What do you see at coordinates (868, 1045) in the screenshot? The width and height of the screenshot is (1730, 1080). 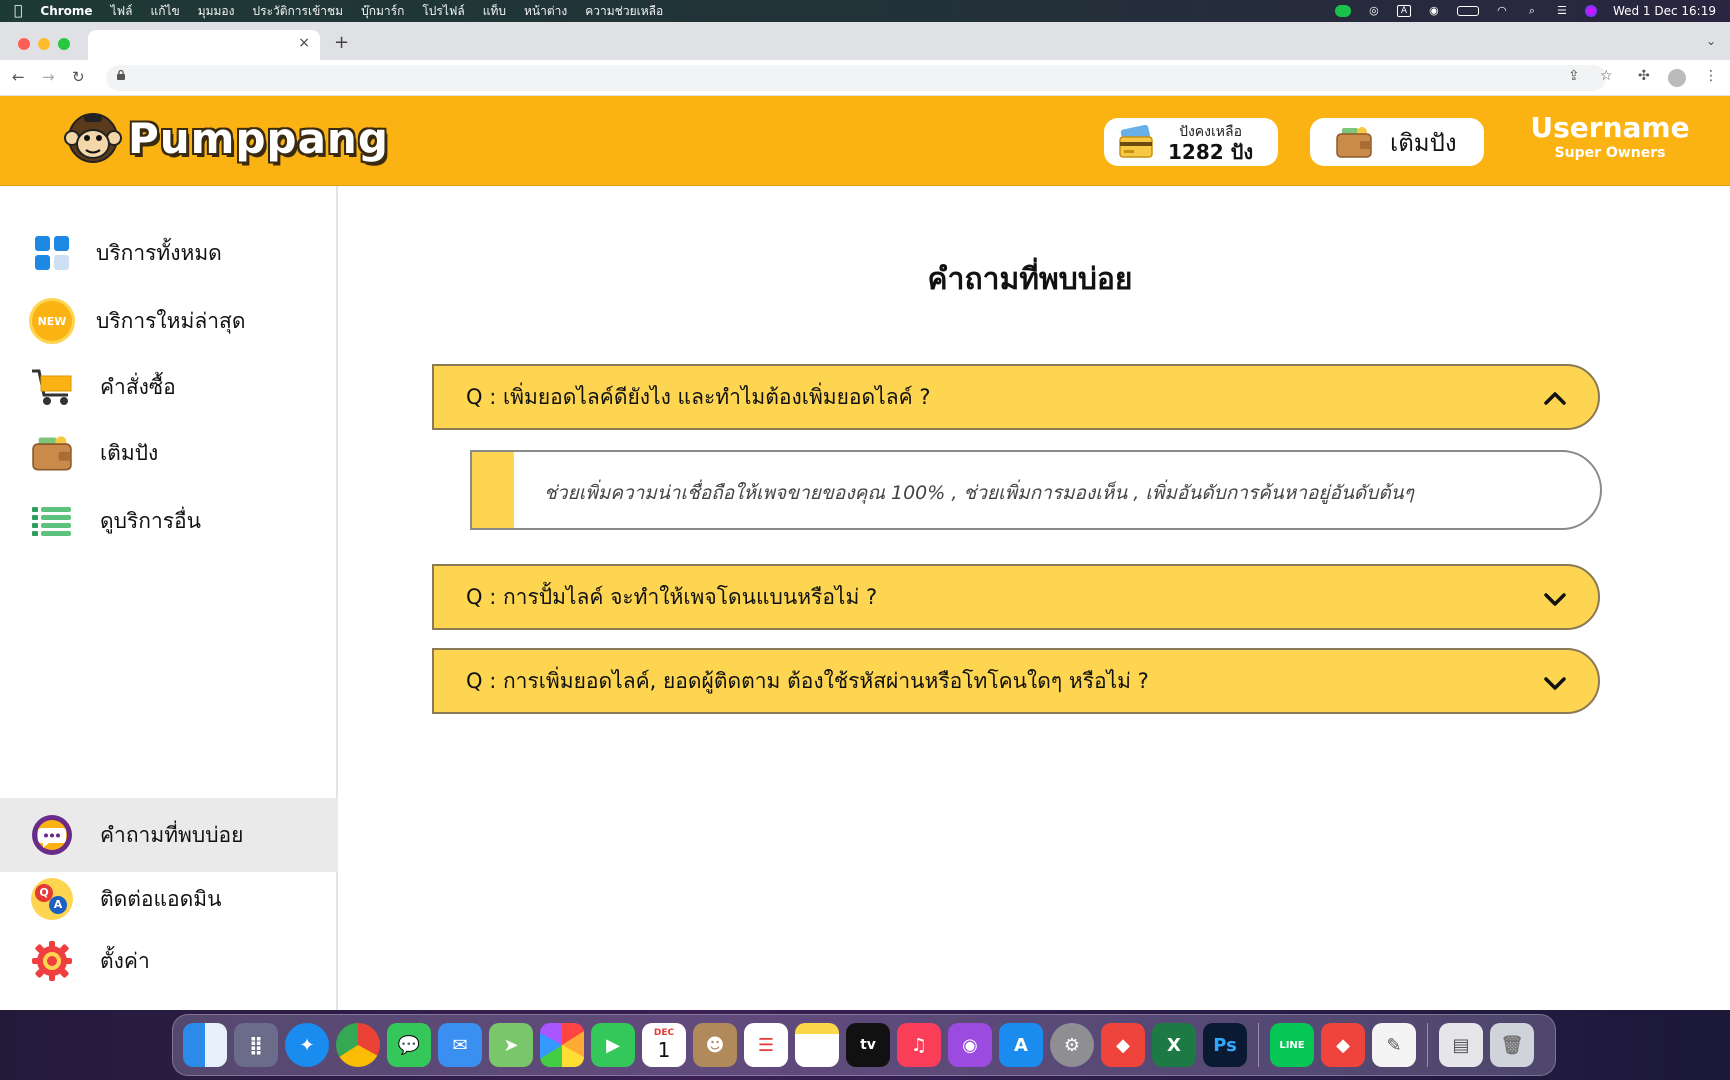 I see `tv-icon: tv` at bounding box center [868, 1045].